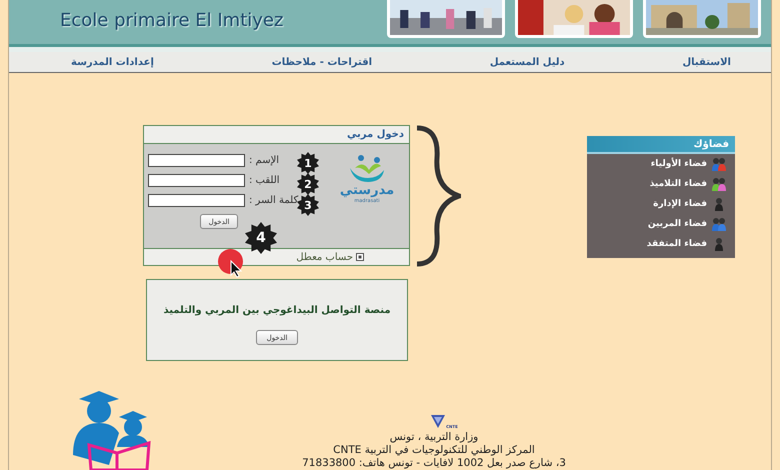 This screenshot has width=780, height=470. I want to click on number-badge: 3, so click(308, 205).